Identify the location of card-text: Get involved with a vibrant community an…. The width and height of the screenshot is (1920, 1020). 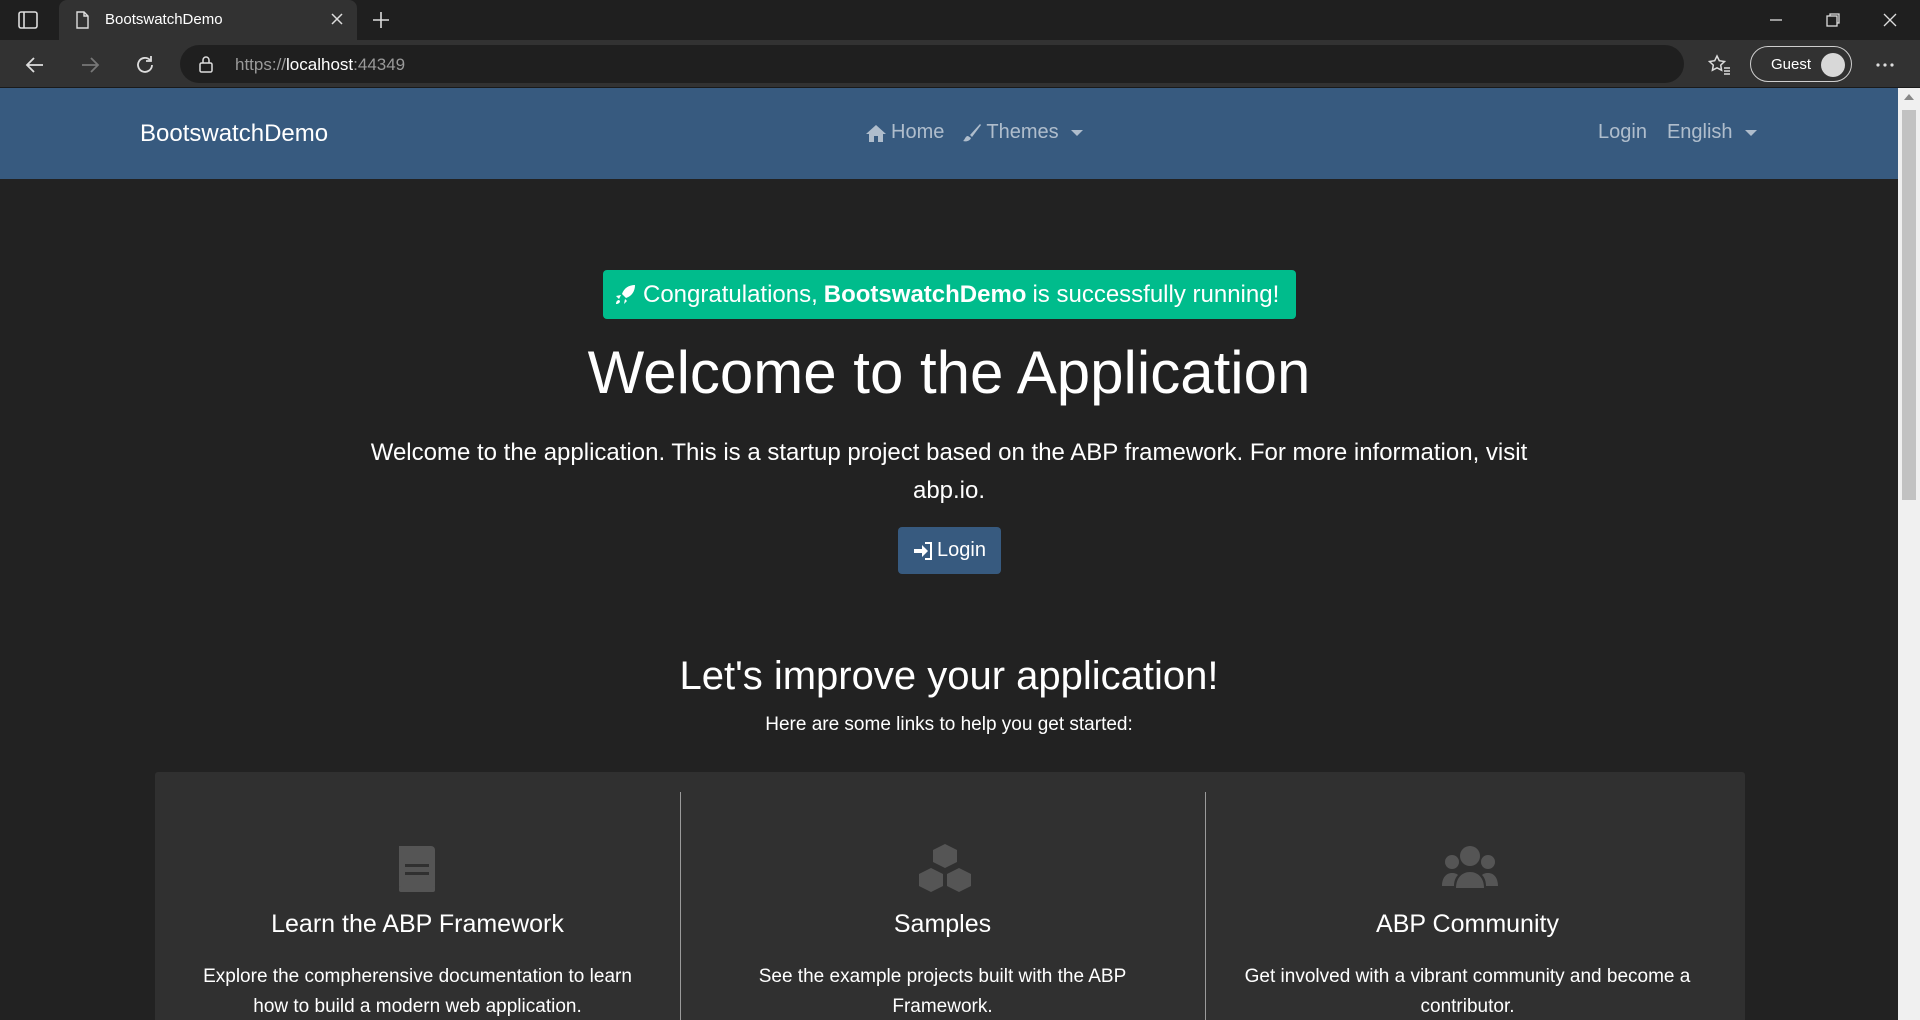
(1467, 991).